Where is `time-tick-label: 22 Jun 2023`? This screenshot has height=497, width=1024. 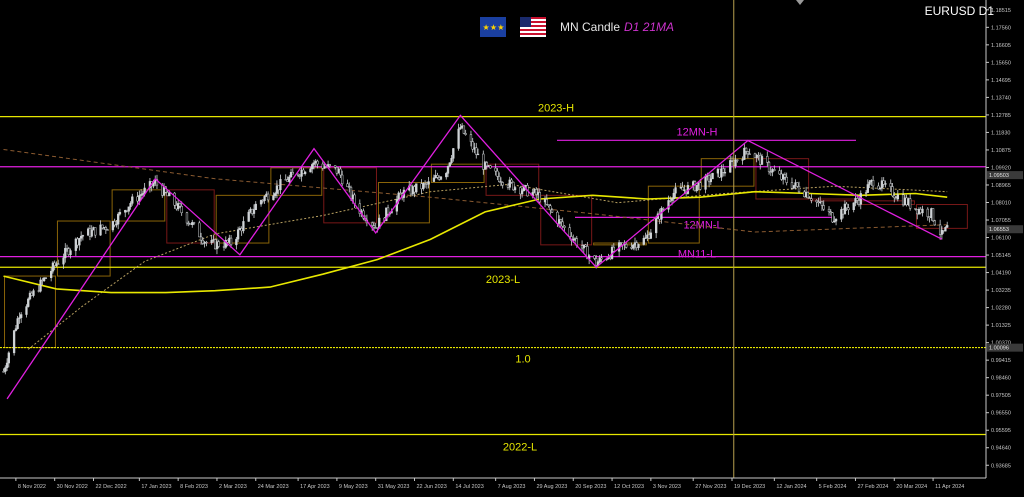
time-tick-label: 22 Jun 2023 is located at coordinates (432, 487).